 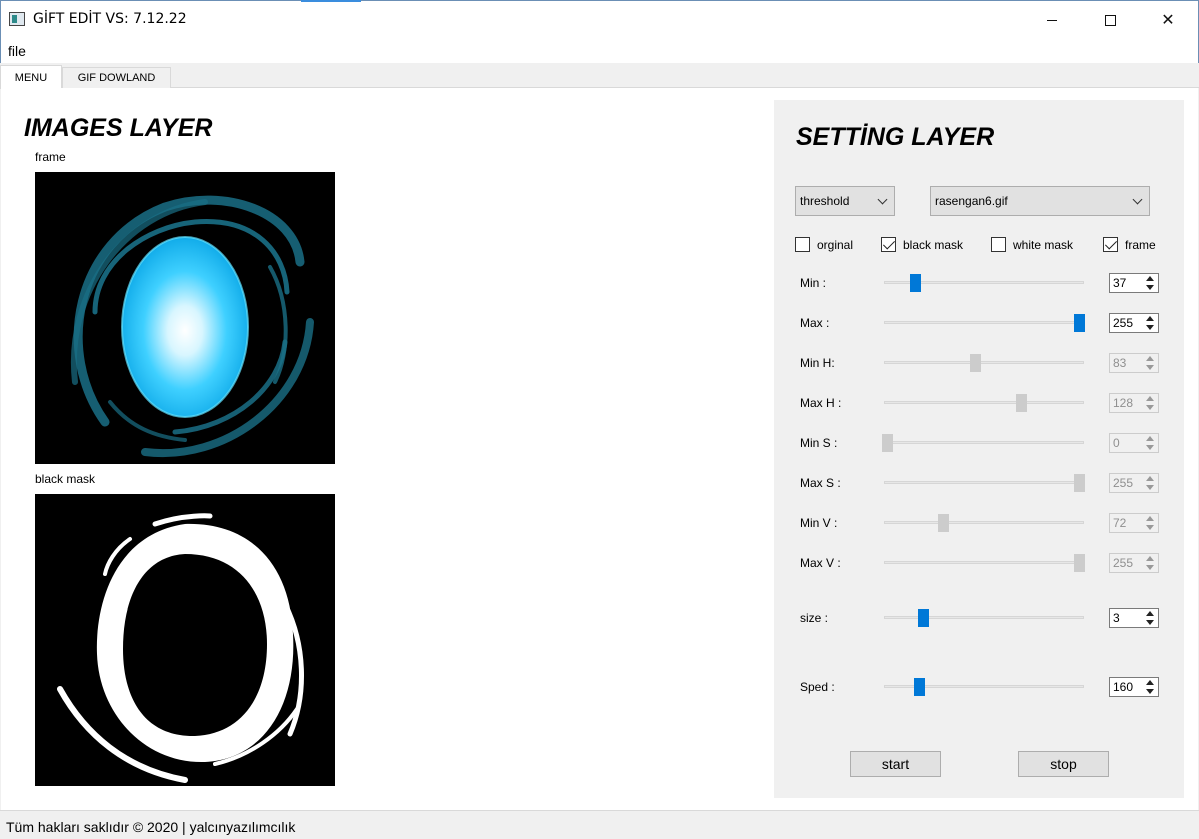 I want to click on min-s-slider, so click(x=983, y=443).